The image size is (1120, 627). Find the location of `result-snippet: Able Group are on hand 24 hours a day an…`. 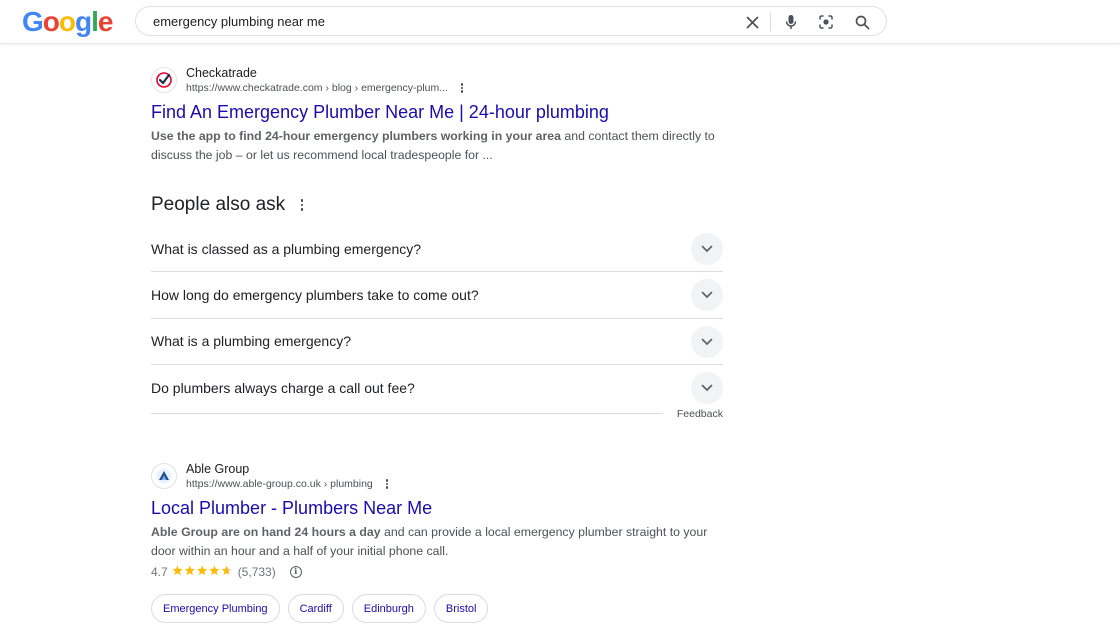

result-snippet: Able Group are on hand 24 hours a day an… is located at coordinates (438, 542).